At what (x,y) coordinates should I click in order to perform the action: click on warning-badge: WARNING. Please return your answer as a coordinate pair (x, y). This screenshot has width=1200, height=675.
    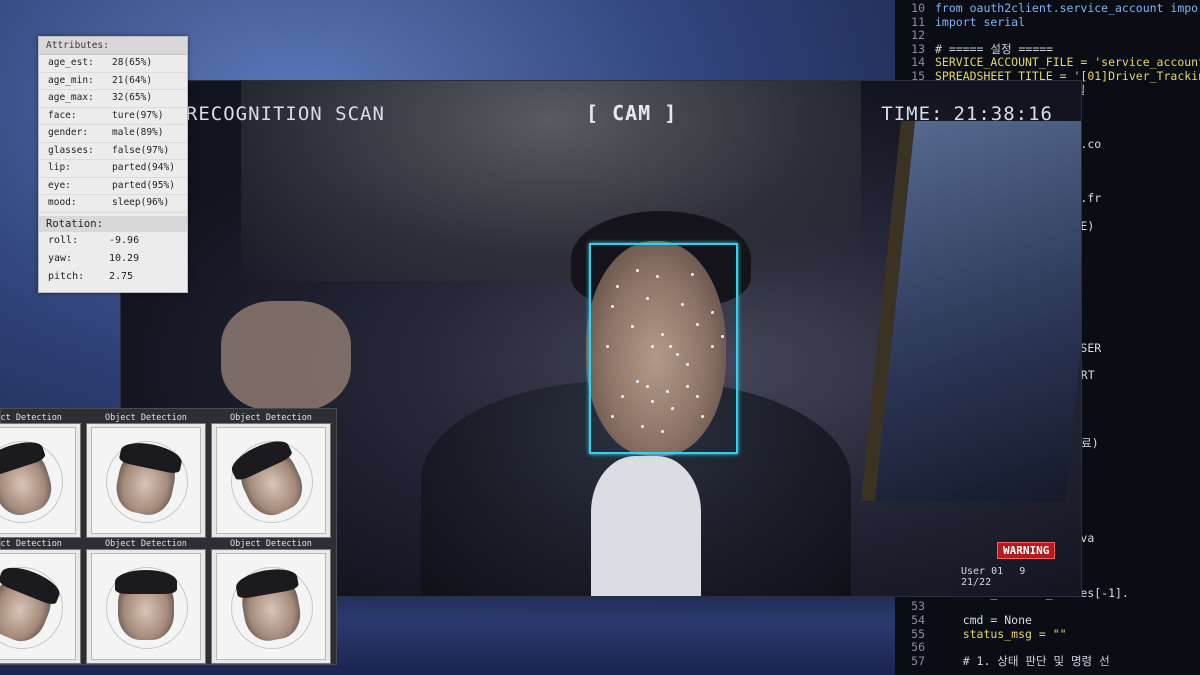
    Looking at the image, I should click on (1026, 550).